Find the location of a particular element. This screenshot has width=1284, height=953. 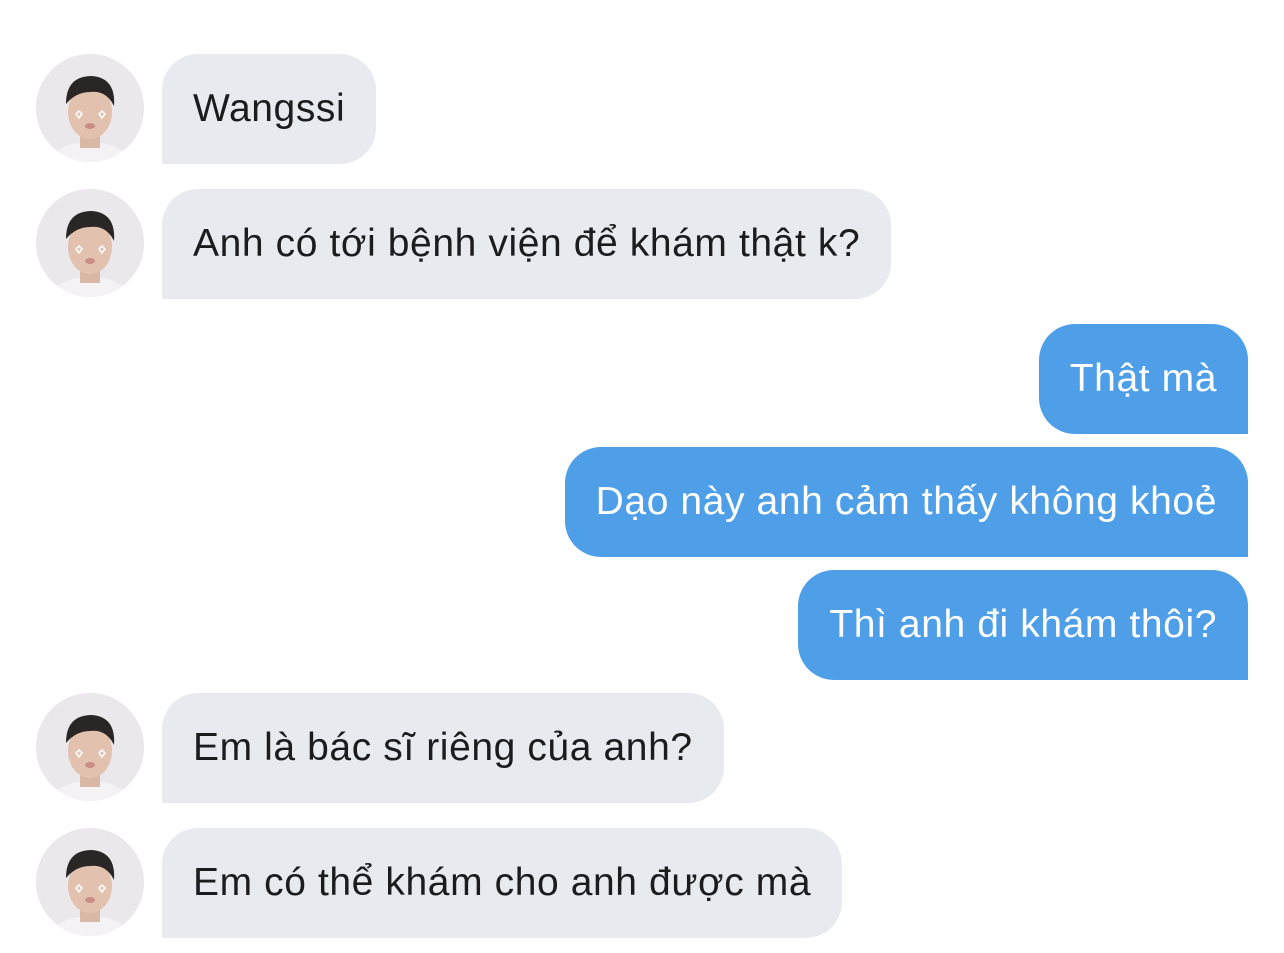

outgoing-message-bubble: Dạo này anh cảm thấy không khoẻ is located at coordinates (906, 502).